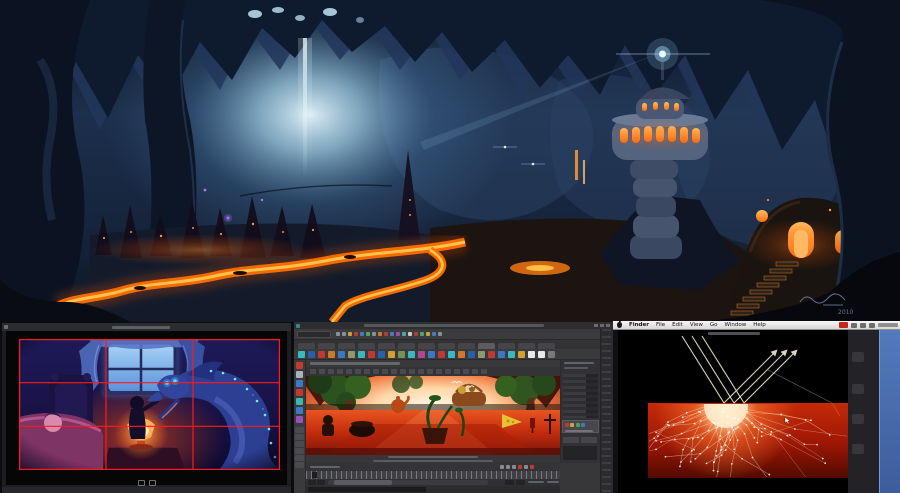 The height and width of the screenshot is (493, 900). What do you see at coordinates (872, 325) in the screenshot?
I see `wifi-icon` at bounding box center [872, 325].